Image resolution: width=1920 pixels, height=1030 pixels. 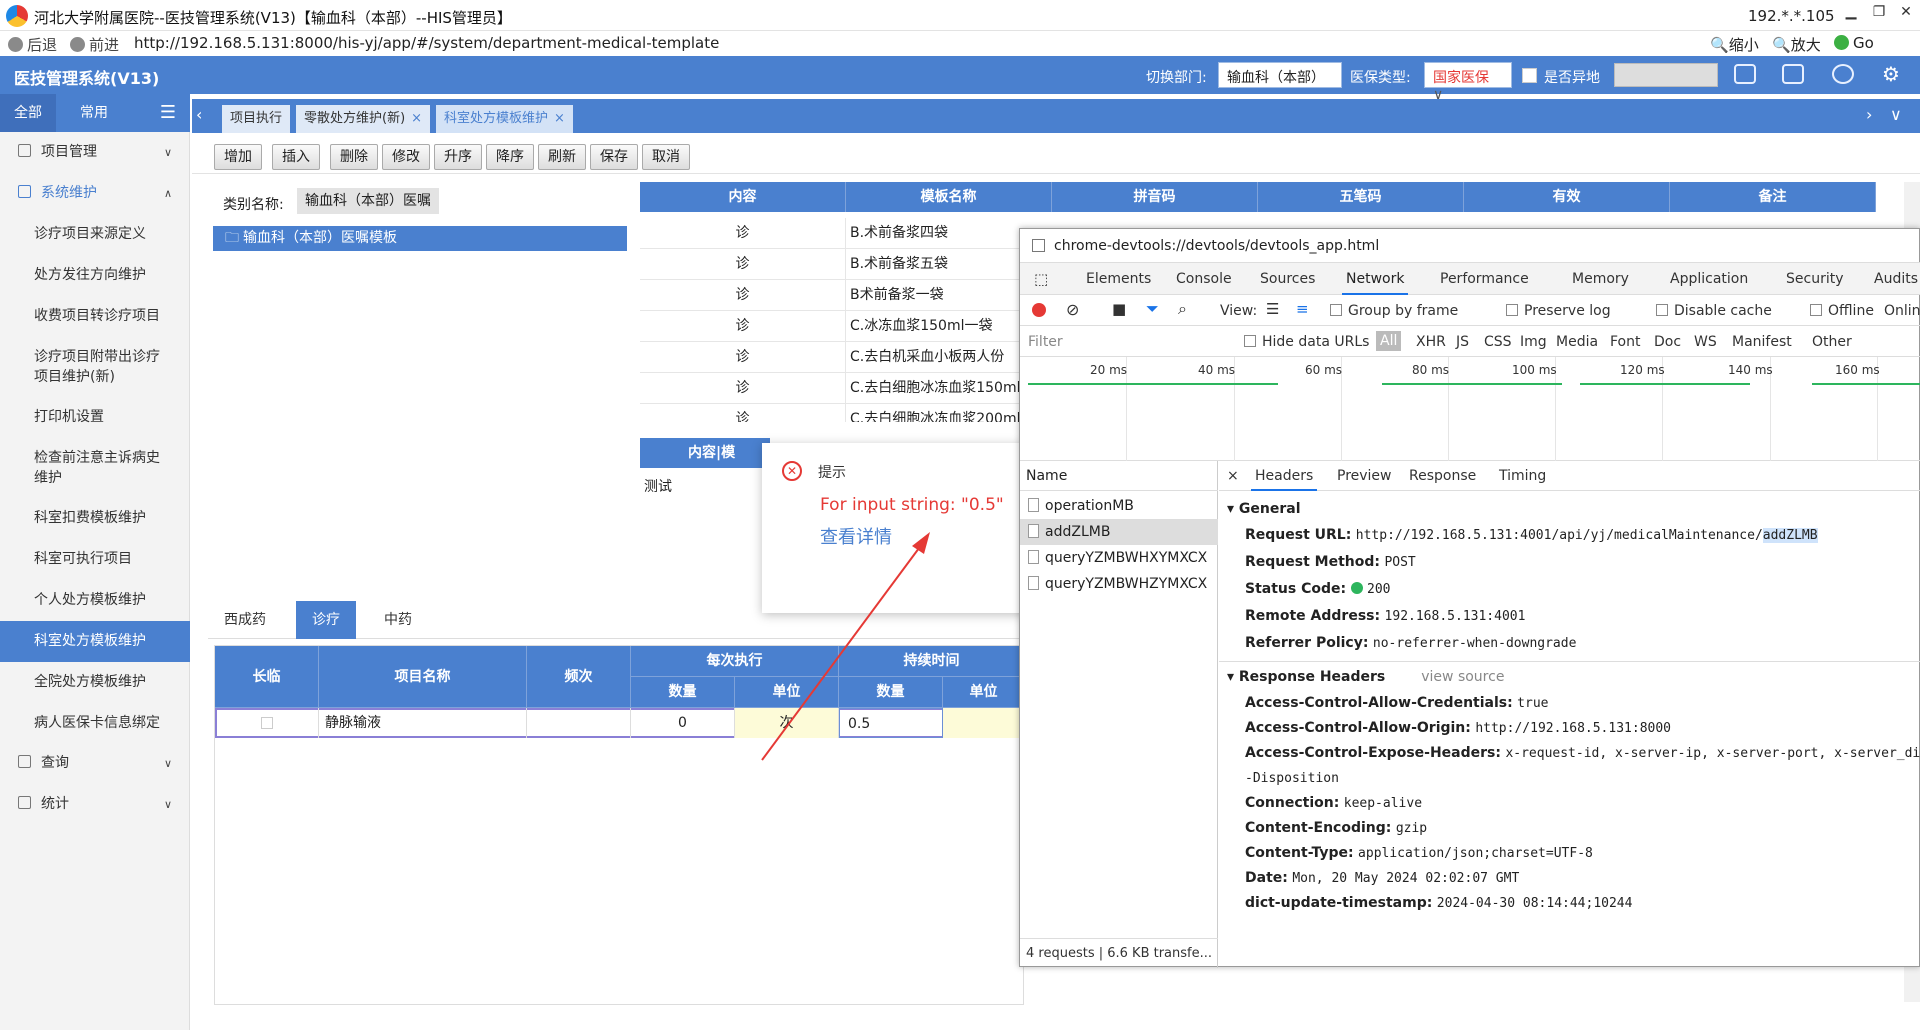 I want to click on col-long-temp: 长临, so click(x=267, y=677).